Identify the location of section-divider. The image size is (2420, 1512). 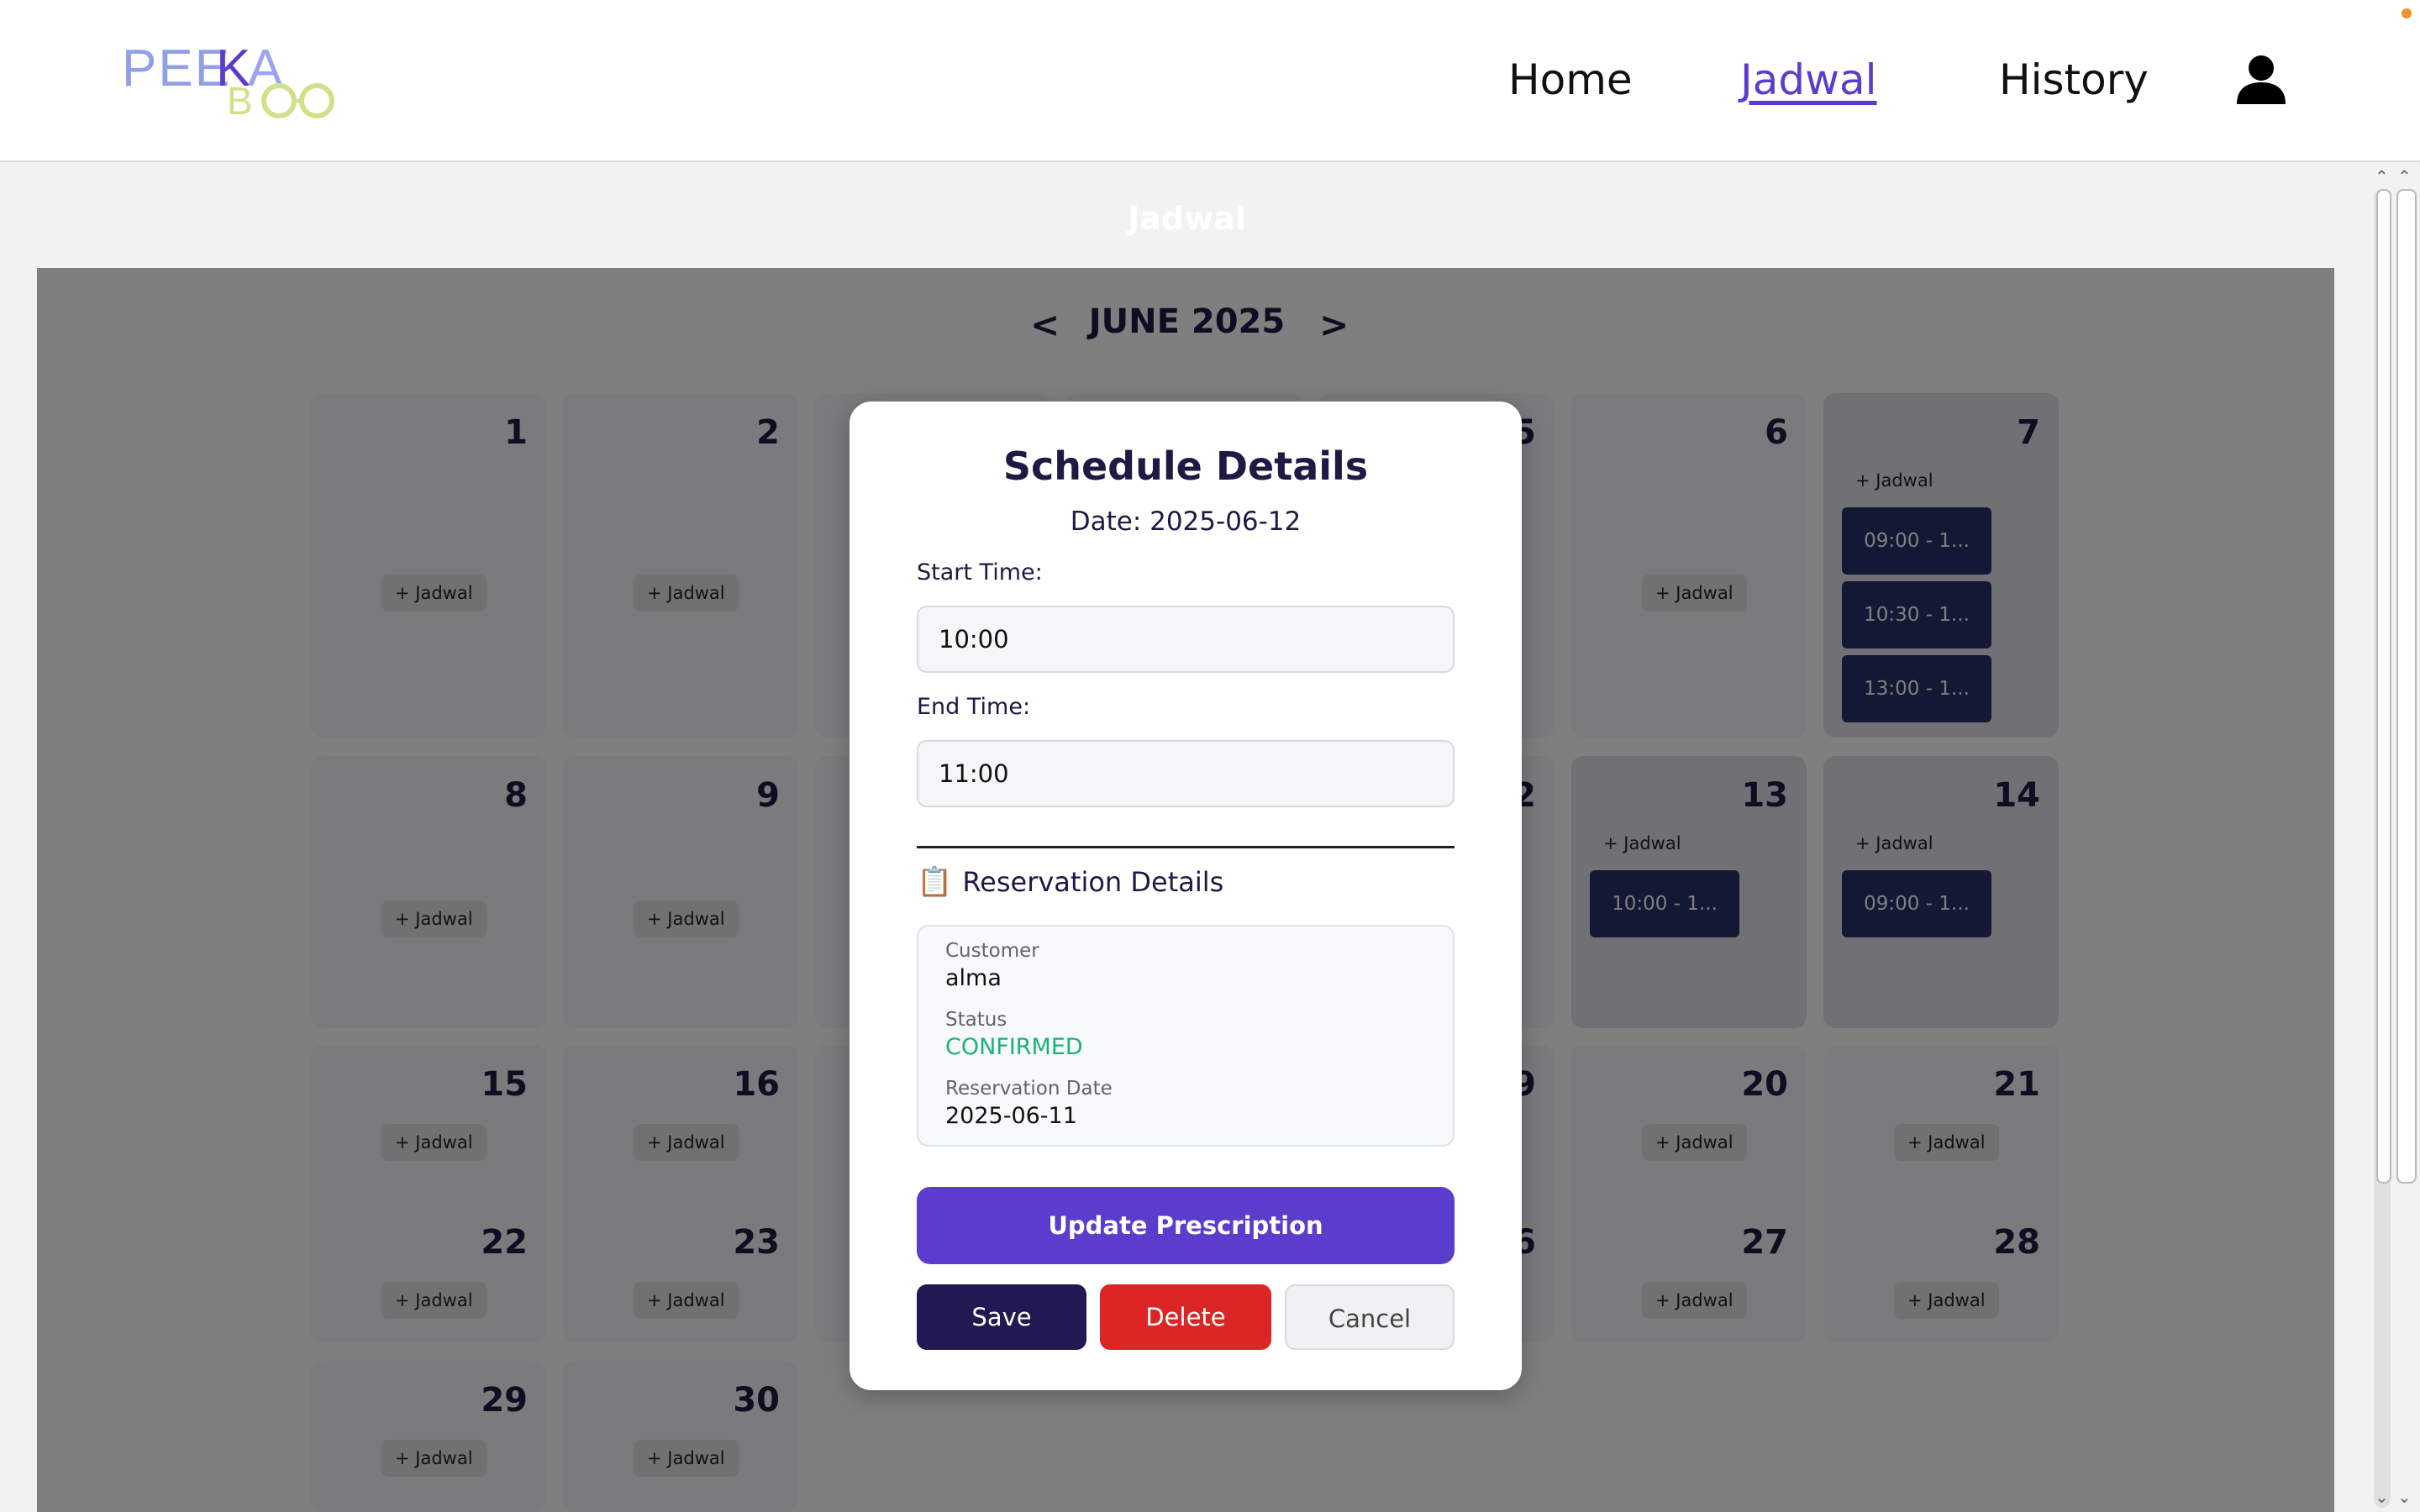
(1186, 847).